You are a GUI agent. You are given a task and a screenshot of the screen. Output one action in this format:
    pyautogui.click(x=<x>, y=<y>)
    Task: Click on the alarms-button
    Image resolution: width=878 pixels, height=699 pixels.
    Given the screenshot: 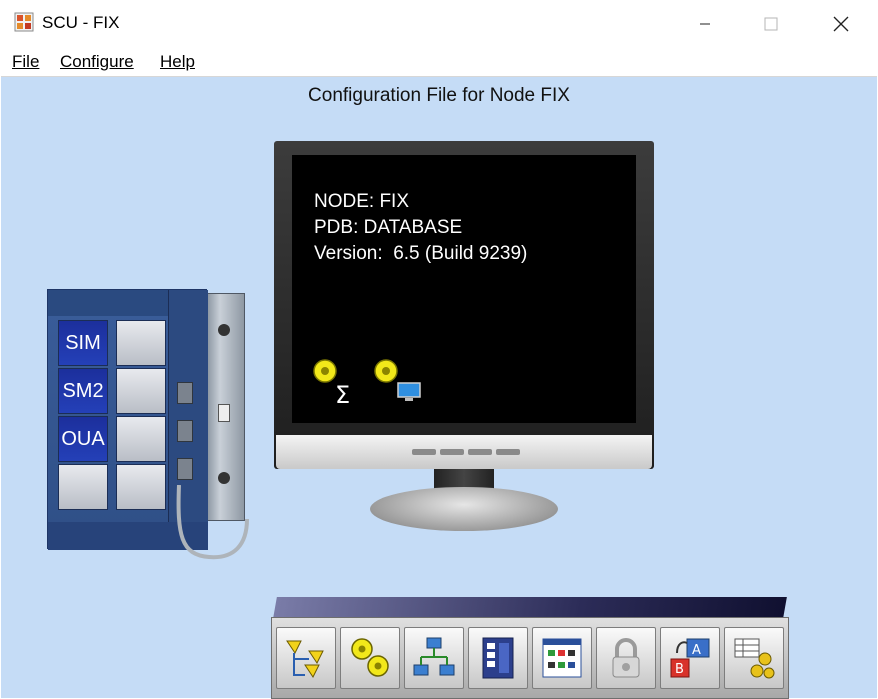 What is the action you would take?
    pyautogui.click(x=370, y=658)
    